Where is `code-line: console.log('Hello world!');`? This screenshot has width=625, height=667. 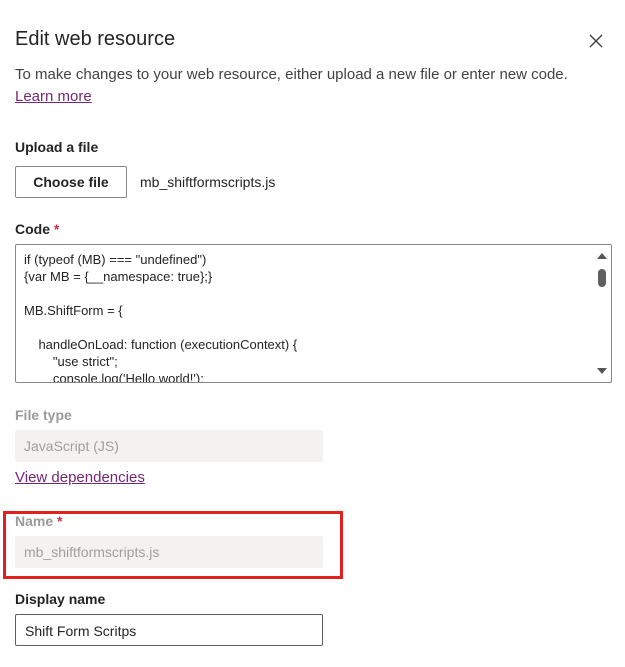
code-line: console.log('Hello world!'); is located at coordinates (114, 377).